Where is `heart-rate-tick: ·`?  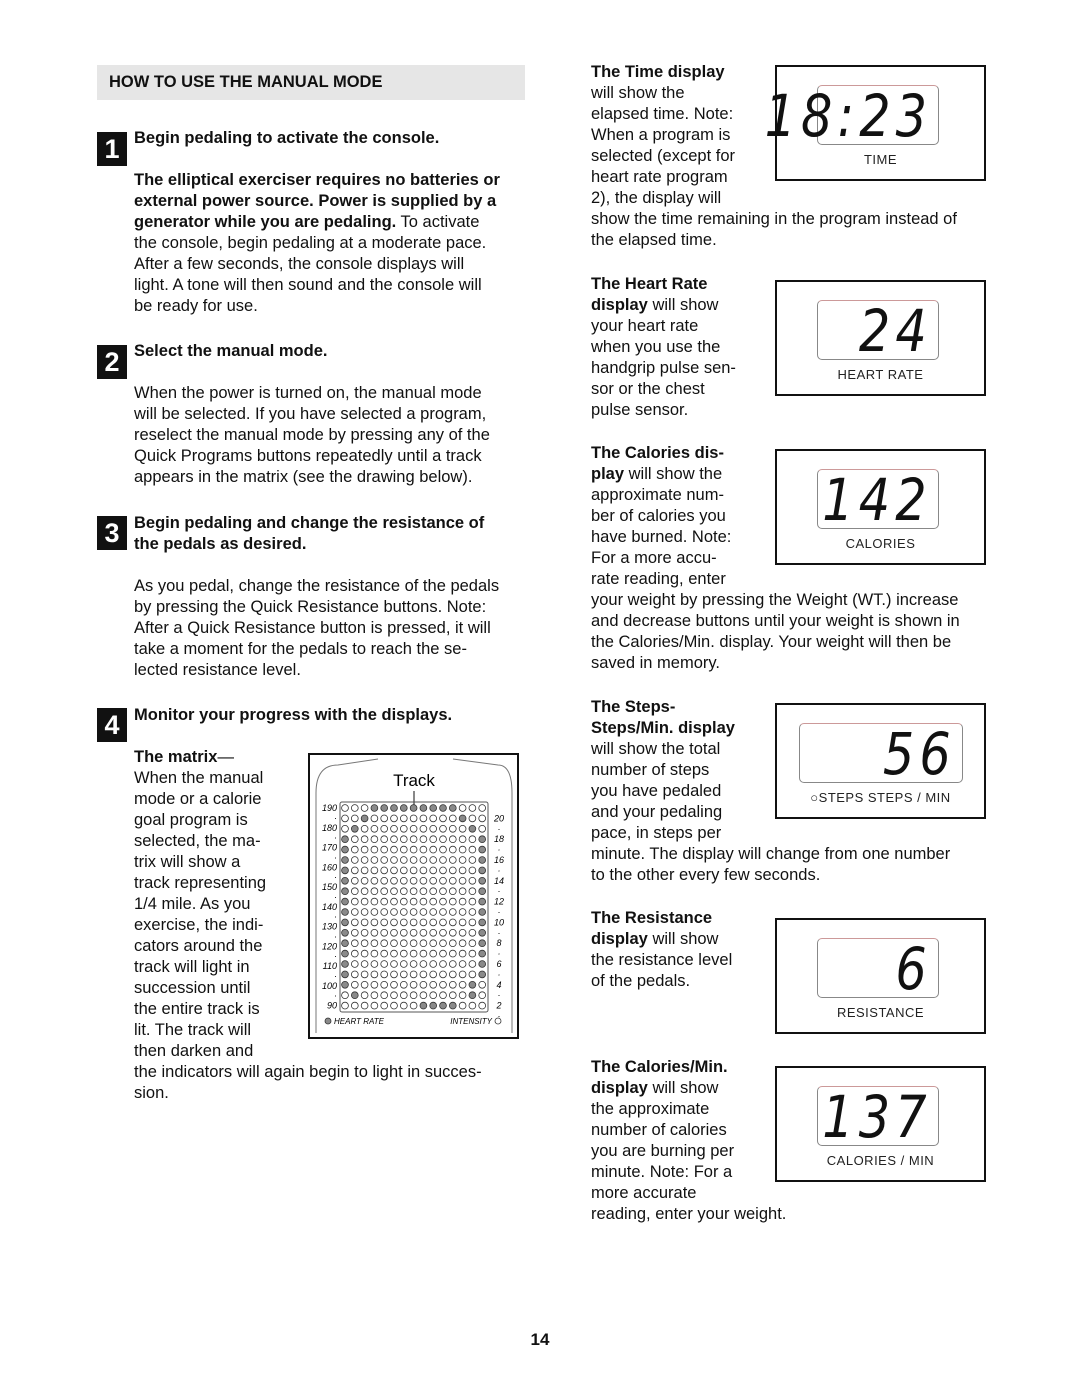 heart-rate-tick: · is located at coordinates (335, 818).